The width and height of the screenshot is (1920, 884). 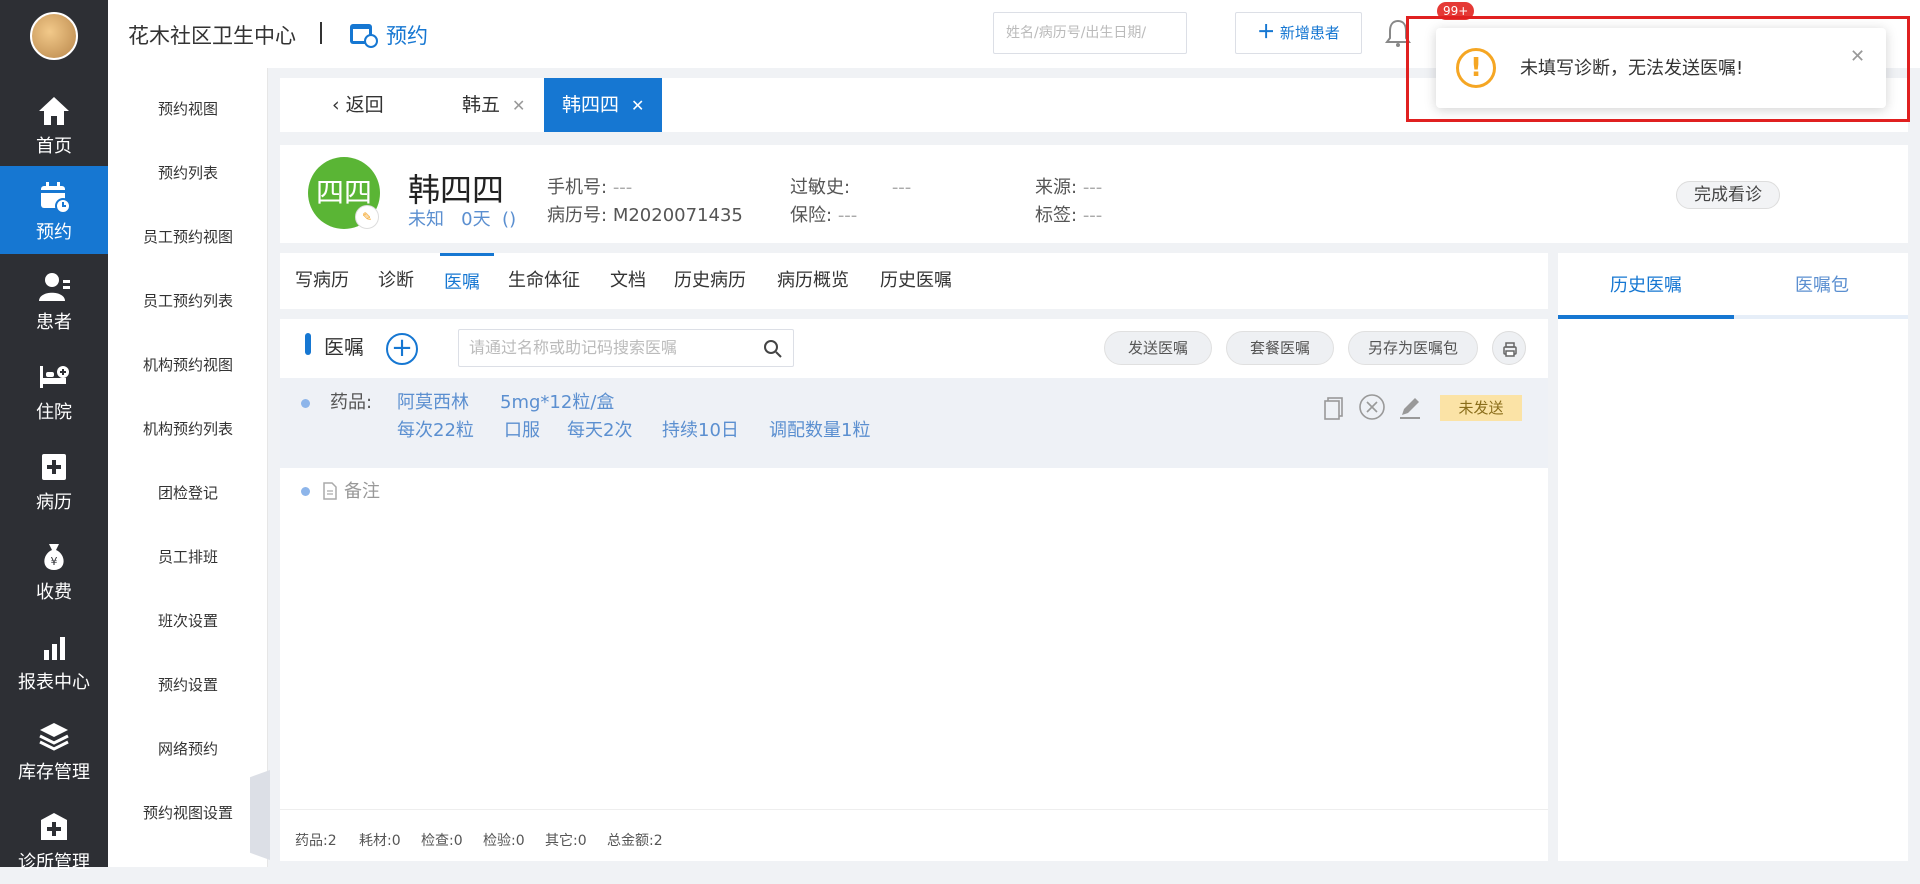 What do you see at coordinates (188, 364) in the screenshot?
I see `submenu-item: 机构预约视图` at bounding box center [188, 364].